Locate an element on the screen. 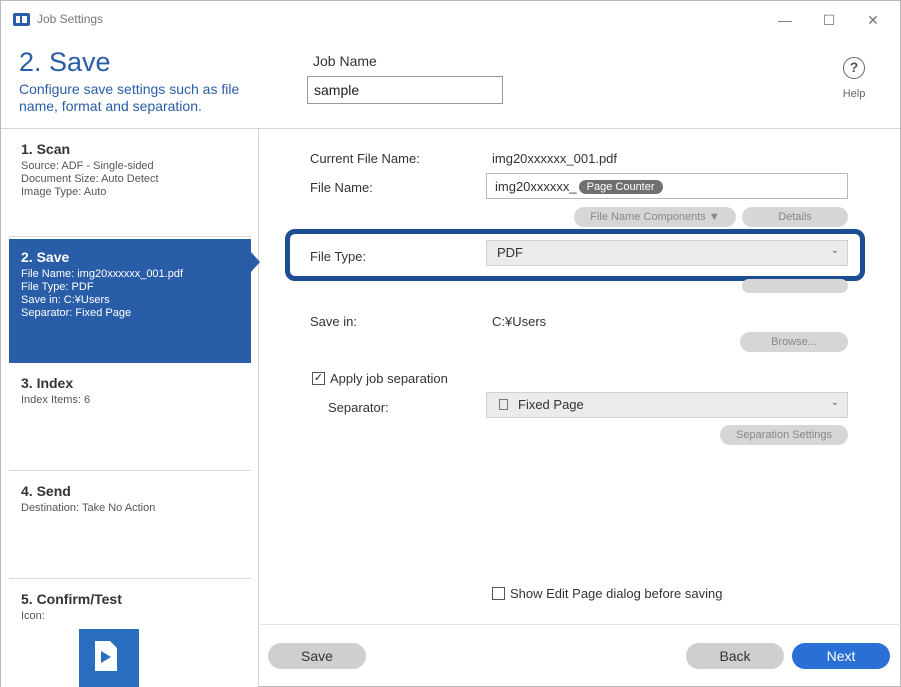 The image size is (901, 687). sidebar-item-index: 3. Index Index Items: 6 is located at coordinates (130, 418).